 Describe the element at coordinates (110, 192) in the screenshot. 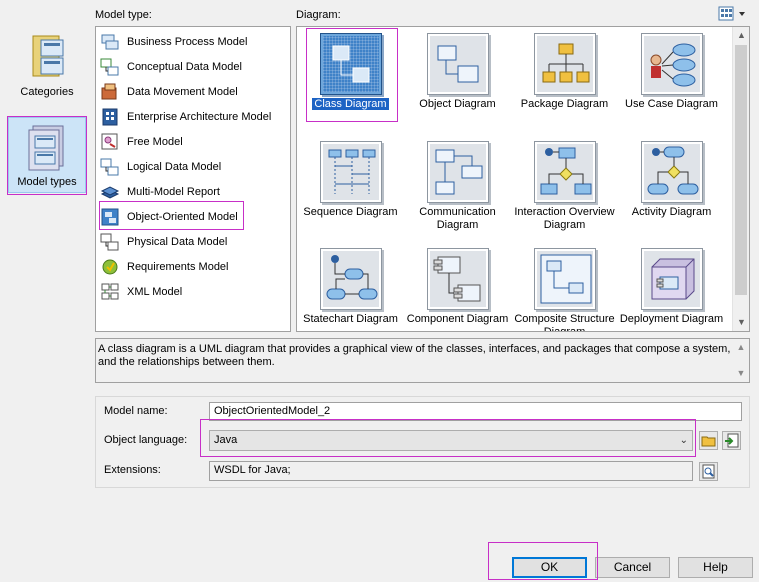

I see `multi-model-report-icon` at that location.